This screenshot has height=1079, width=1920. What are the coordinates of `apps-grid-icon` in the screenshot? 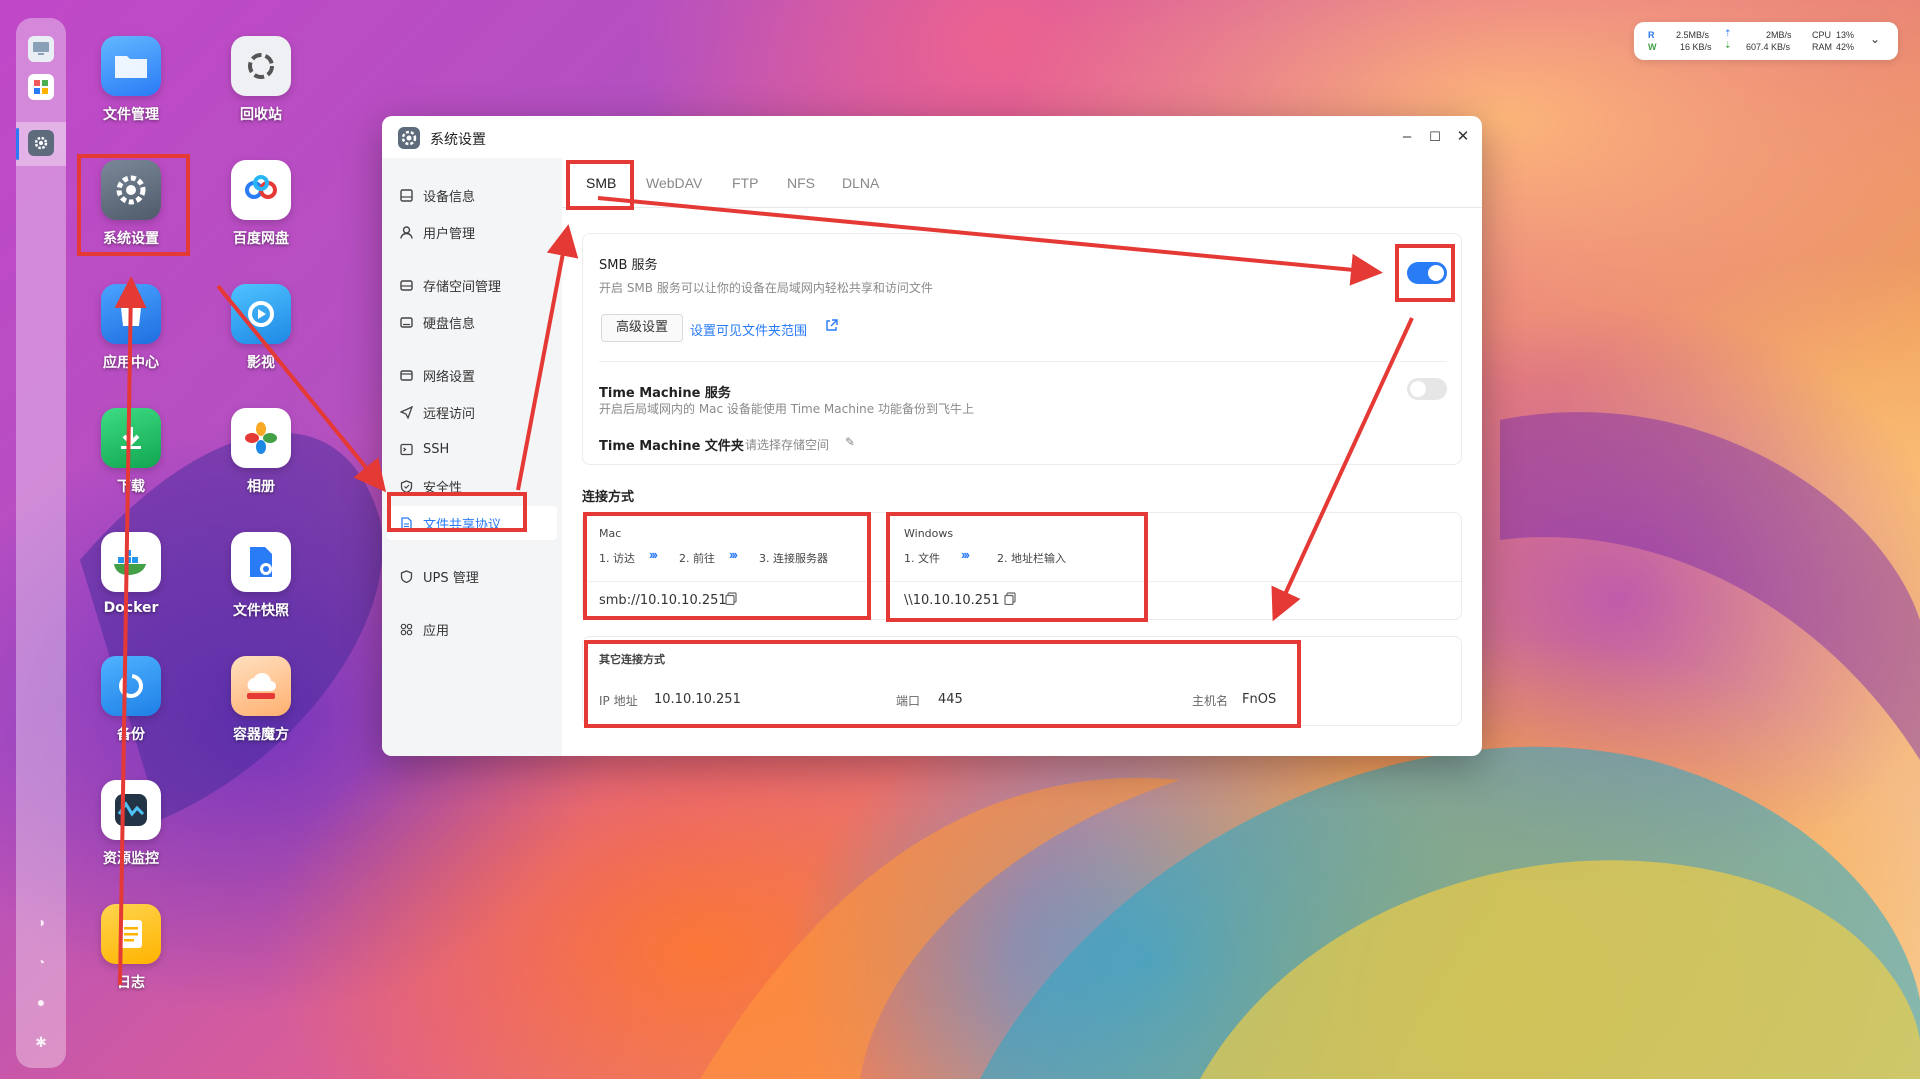 It's located at (41, 87).